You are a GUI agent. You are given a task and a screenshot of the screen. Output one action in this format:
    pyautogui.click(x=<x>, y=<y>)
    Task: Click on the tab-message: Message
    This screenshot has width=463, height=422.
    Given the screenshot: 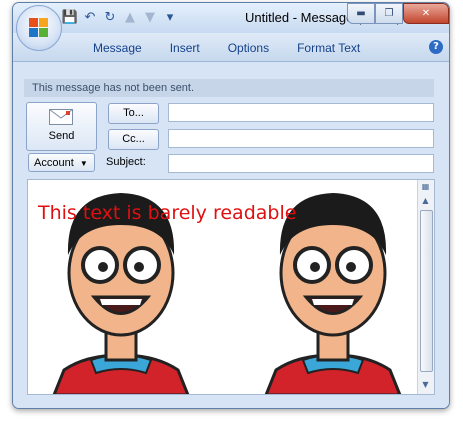 What is the action you would take?
    pyautogui.click(x=117, y=48)
    